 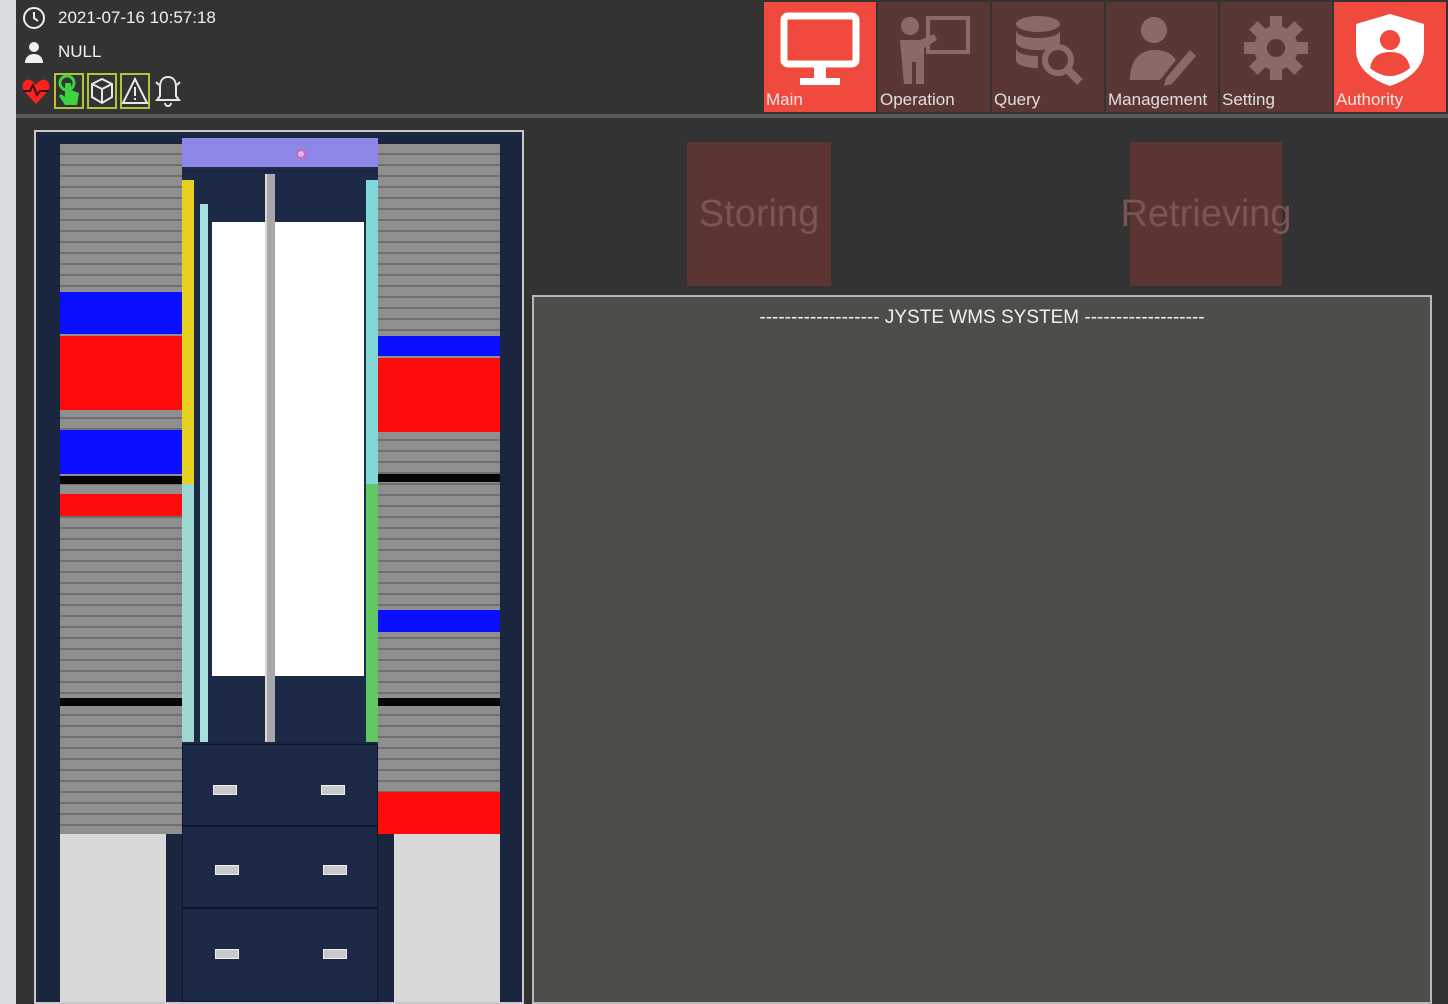 What do you see at coordinates (1158, 99) in the screenshot?
I see `nav-management-label: Management` at bounding box center [1158, 99].